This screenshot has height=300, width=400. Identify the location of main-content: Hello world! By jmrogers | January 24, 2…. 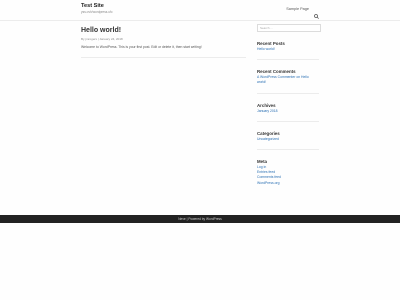
(163, 42).